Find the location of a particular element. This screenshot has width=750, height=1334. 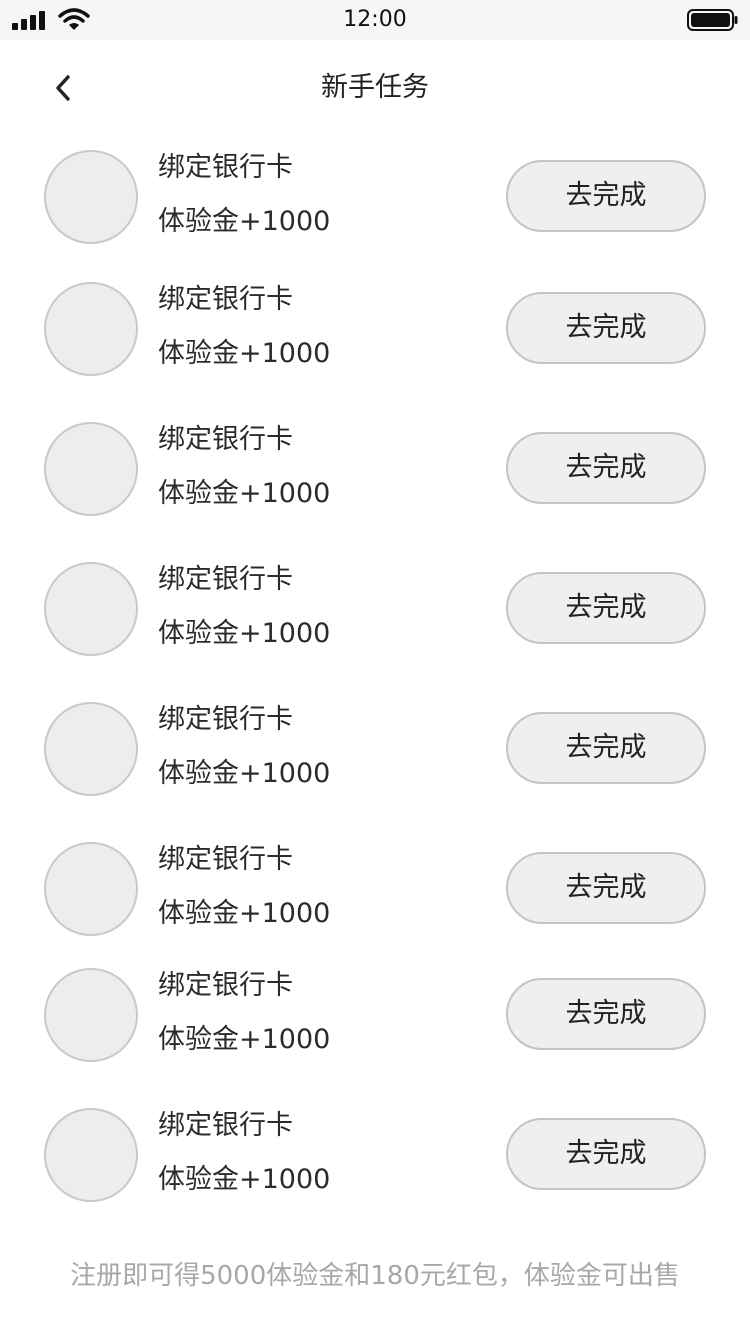

nav-bar: 新手任务 is located at coordinates (375, 88).